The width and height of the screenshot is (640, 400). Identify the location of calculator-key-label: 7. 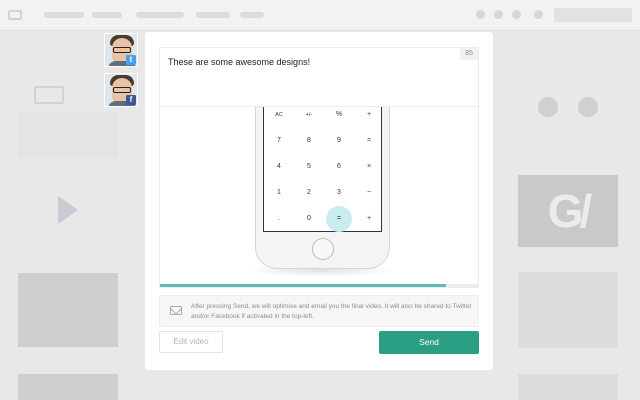
(279, 140).